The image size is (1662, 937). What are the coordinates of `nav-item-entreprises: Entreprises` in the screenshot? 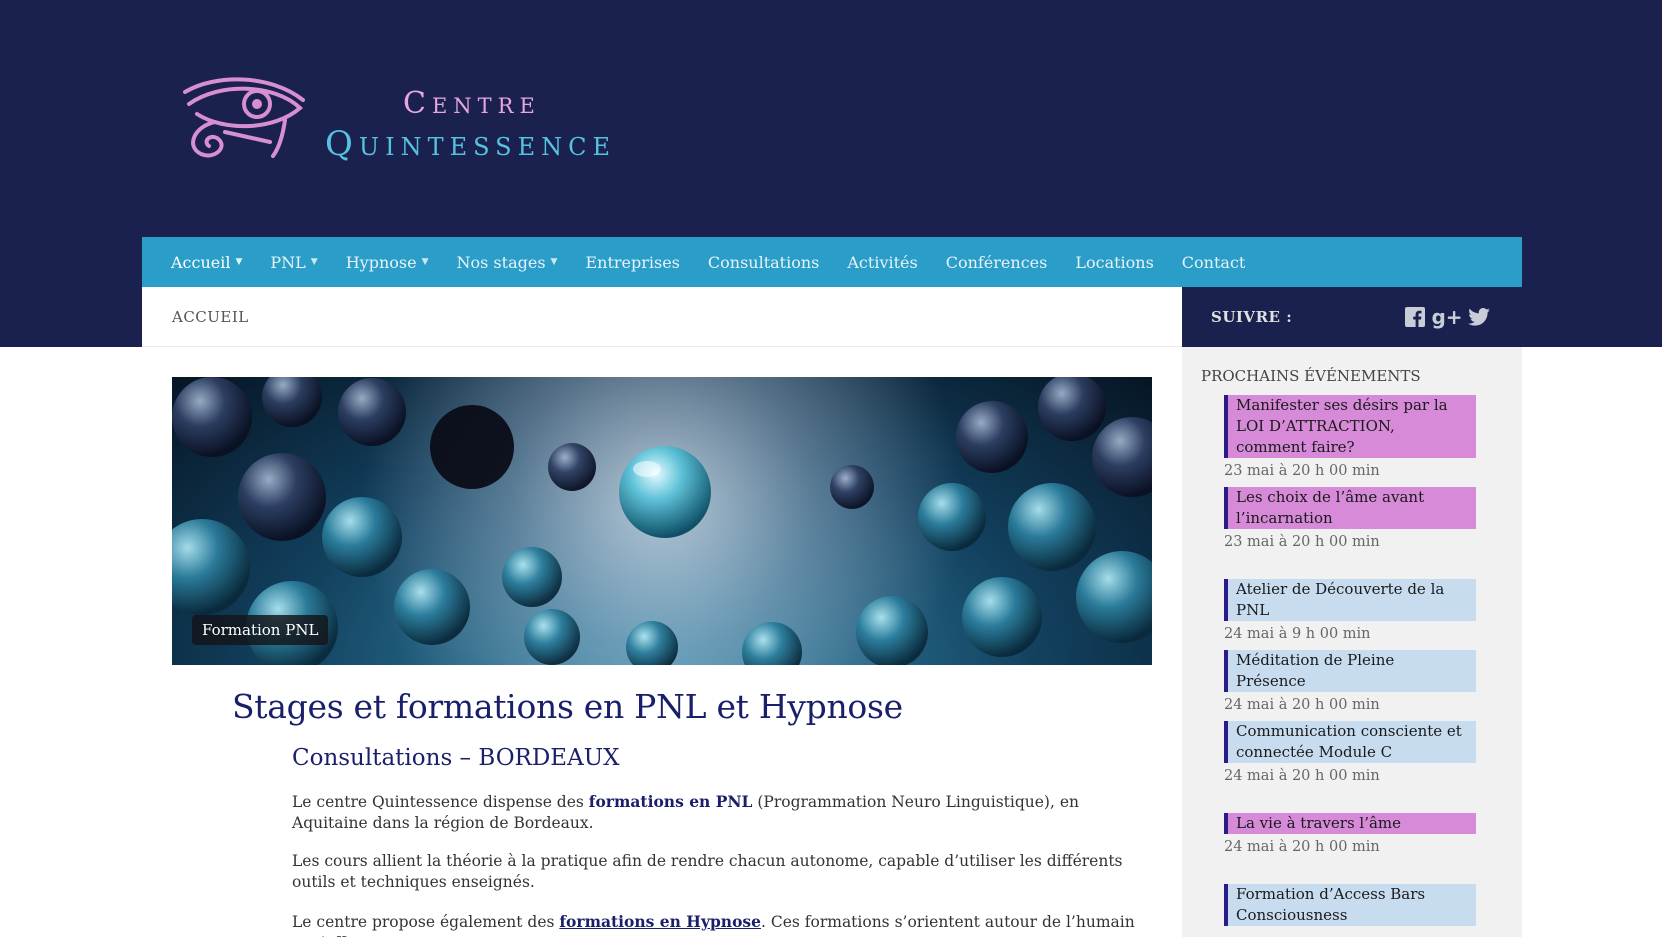 It's located at (632, 262).